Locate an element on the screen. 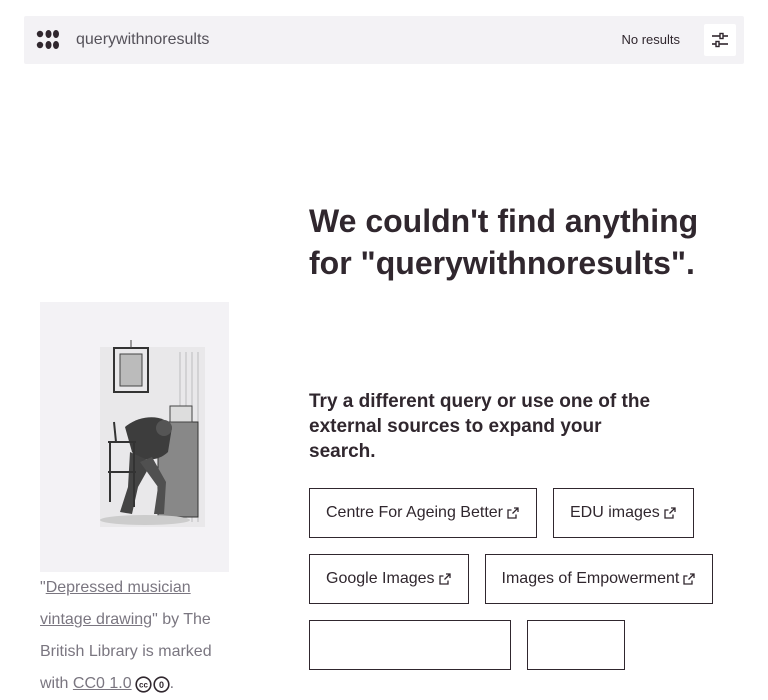 This screenshot has height=700, width=768. cc-icon: cc is located at coordinates (143, 684).